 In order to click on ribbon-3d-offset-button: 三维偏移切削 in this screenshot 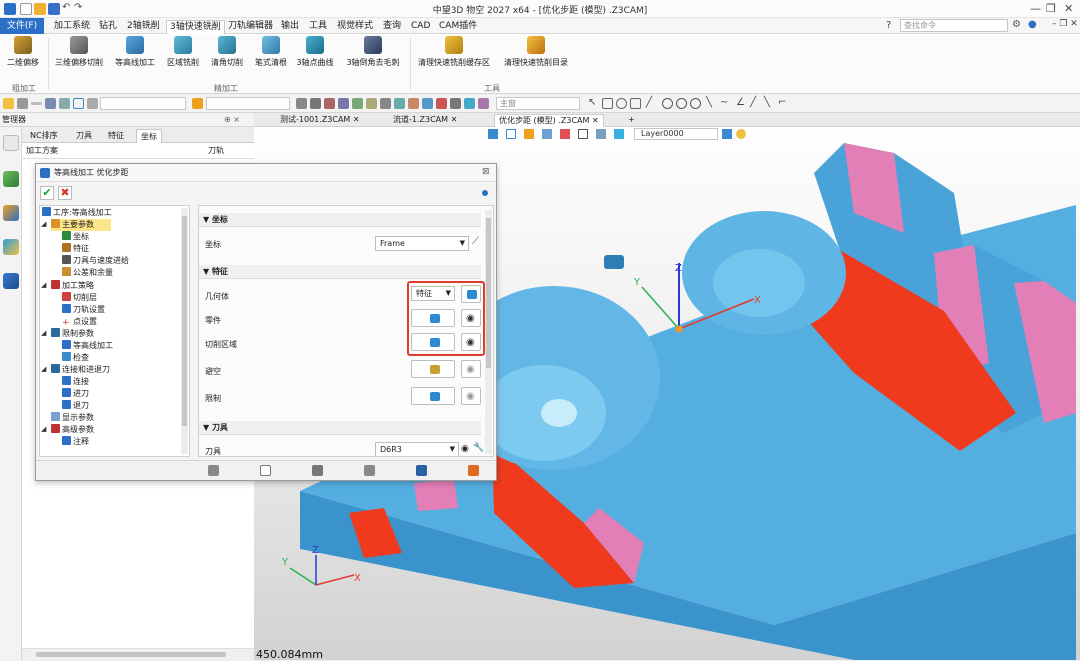, I will do `click(79, 52)`.